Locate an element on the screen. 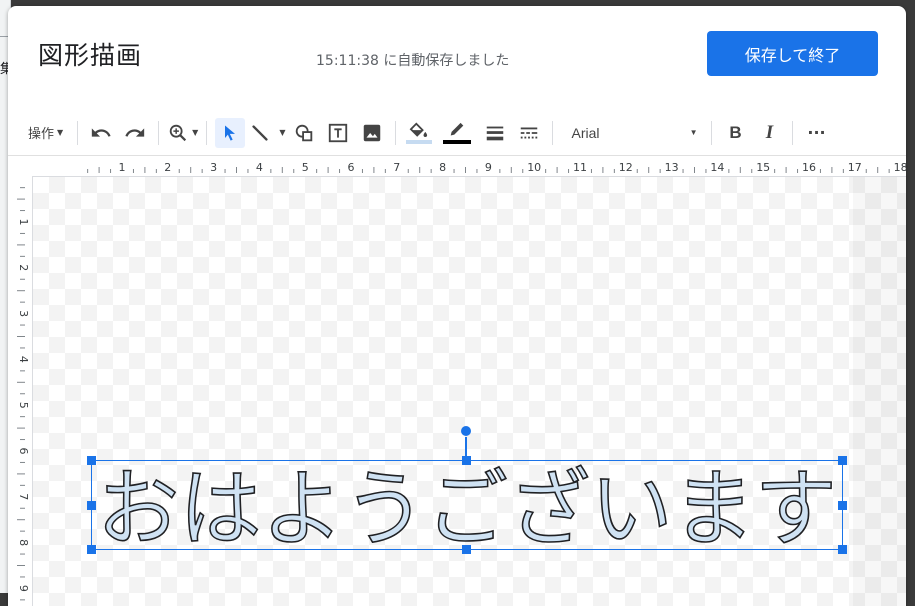 This screenshot has height=606, width=915. line-color-button is located at coordinates (457, 133).